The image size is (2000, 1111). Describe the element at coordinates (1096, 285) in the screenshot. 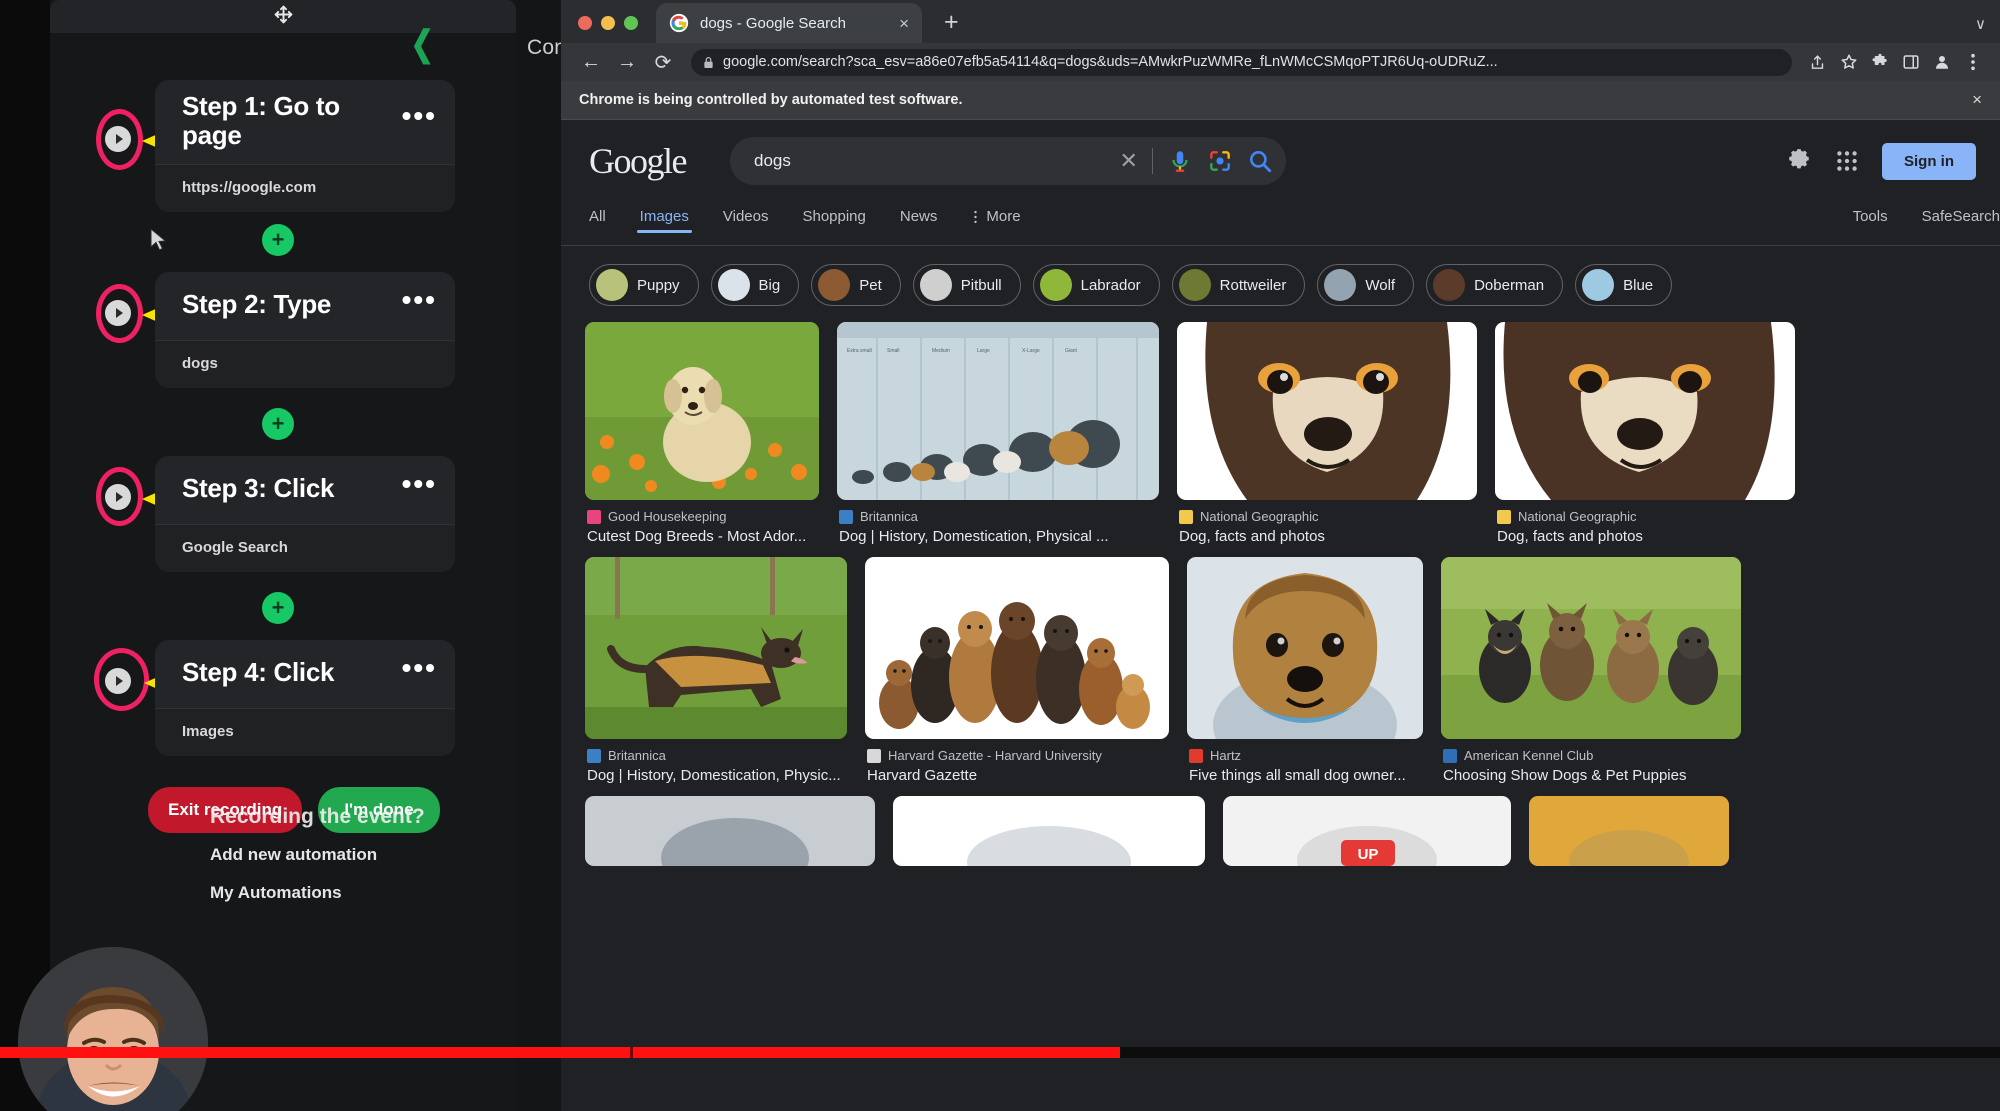

I see `chip-labrador: Labrador` at that location.